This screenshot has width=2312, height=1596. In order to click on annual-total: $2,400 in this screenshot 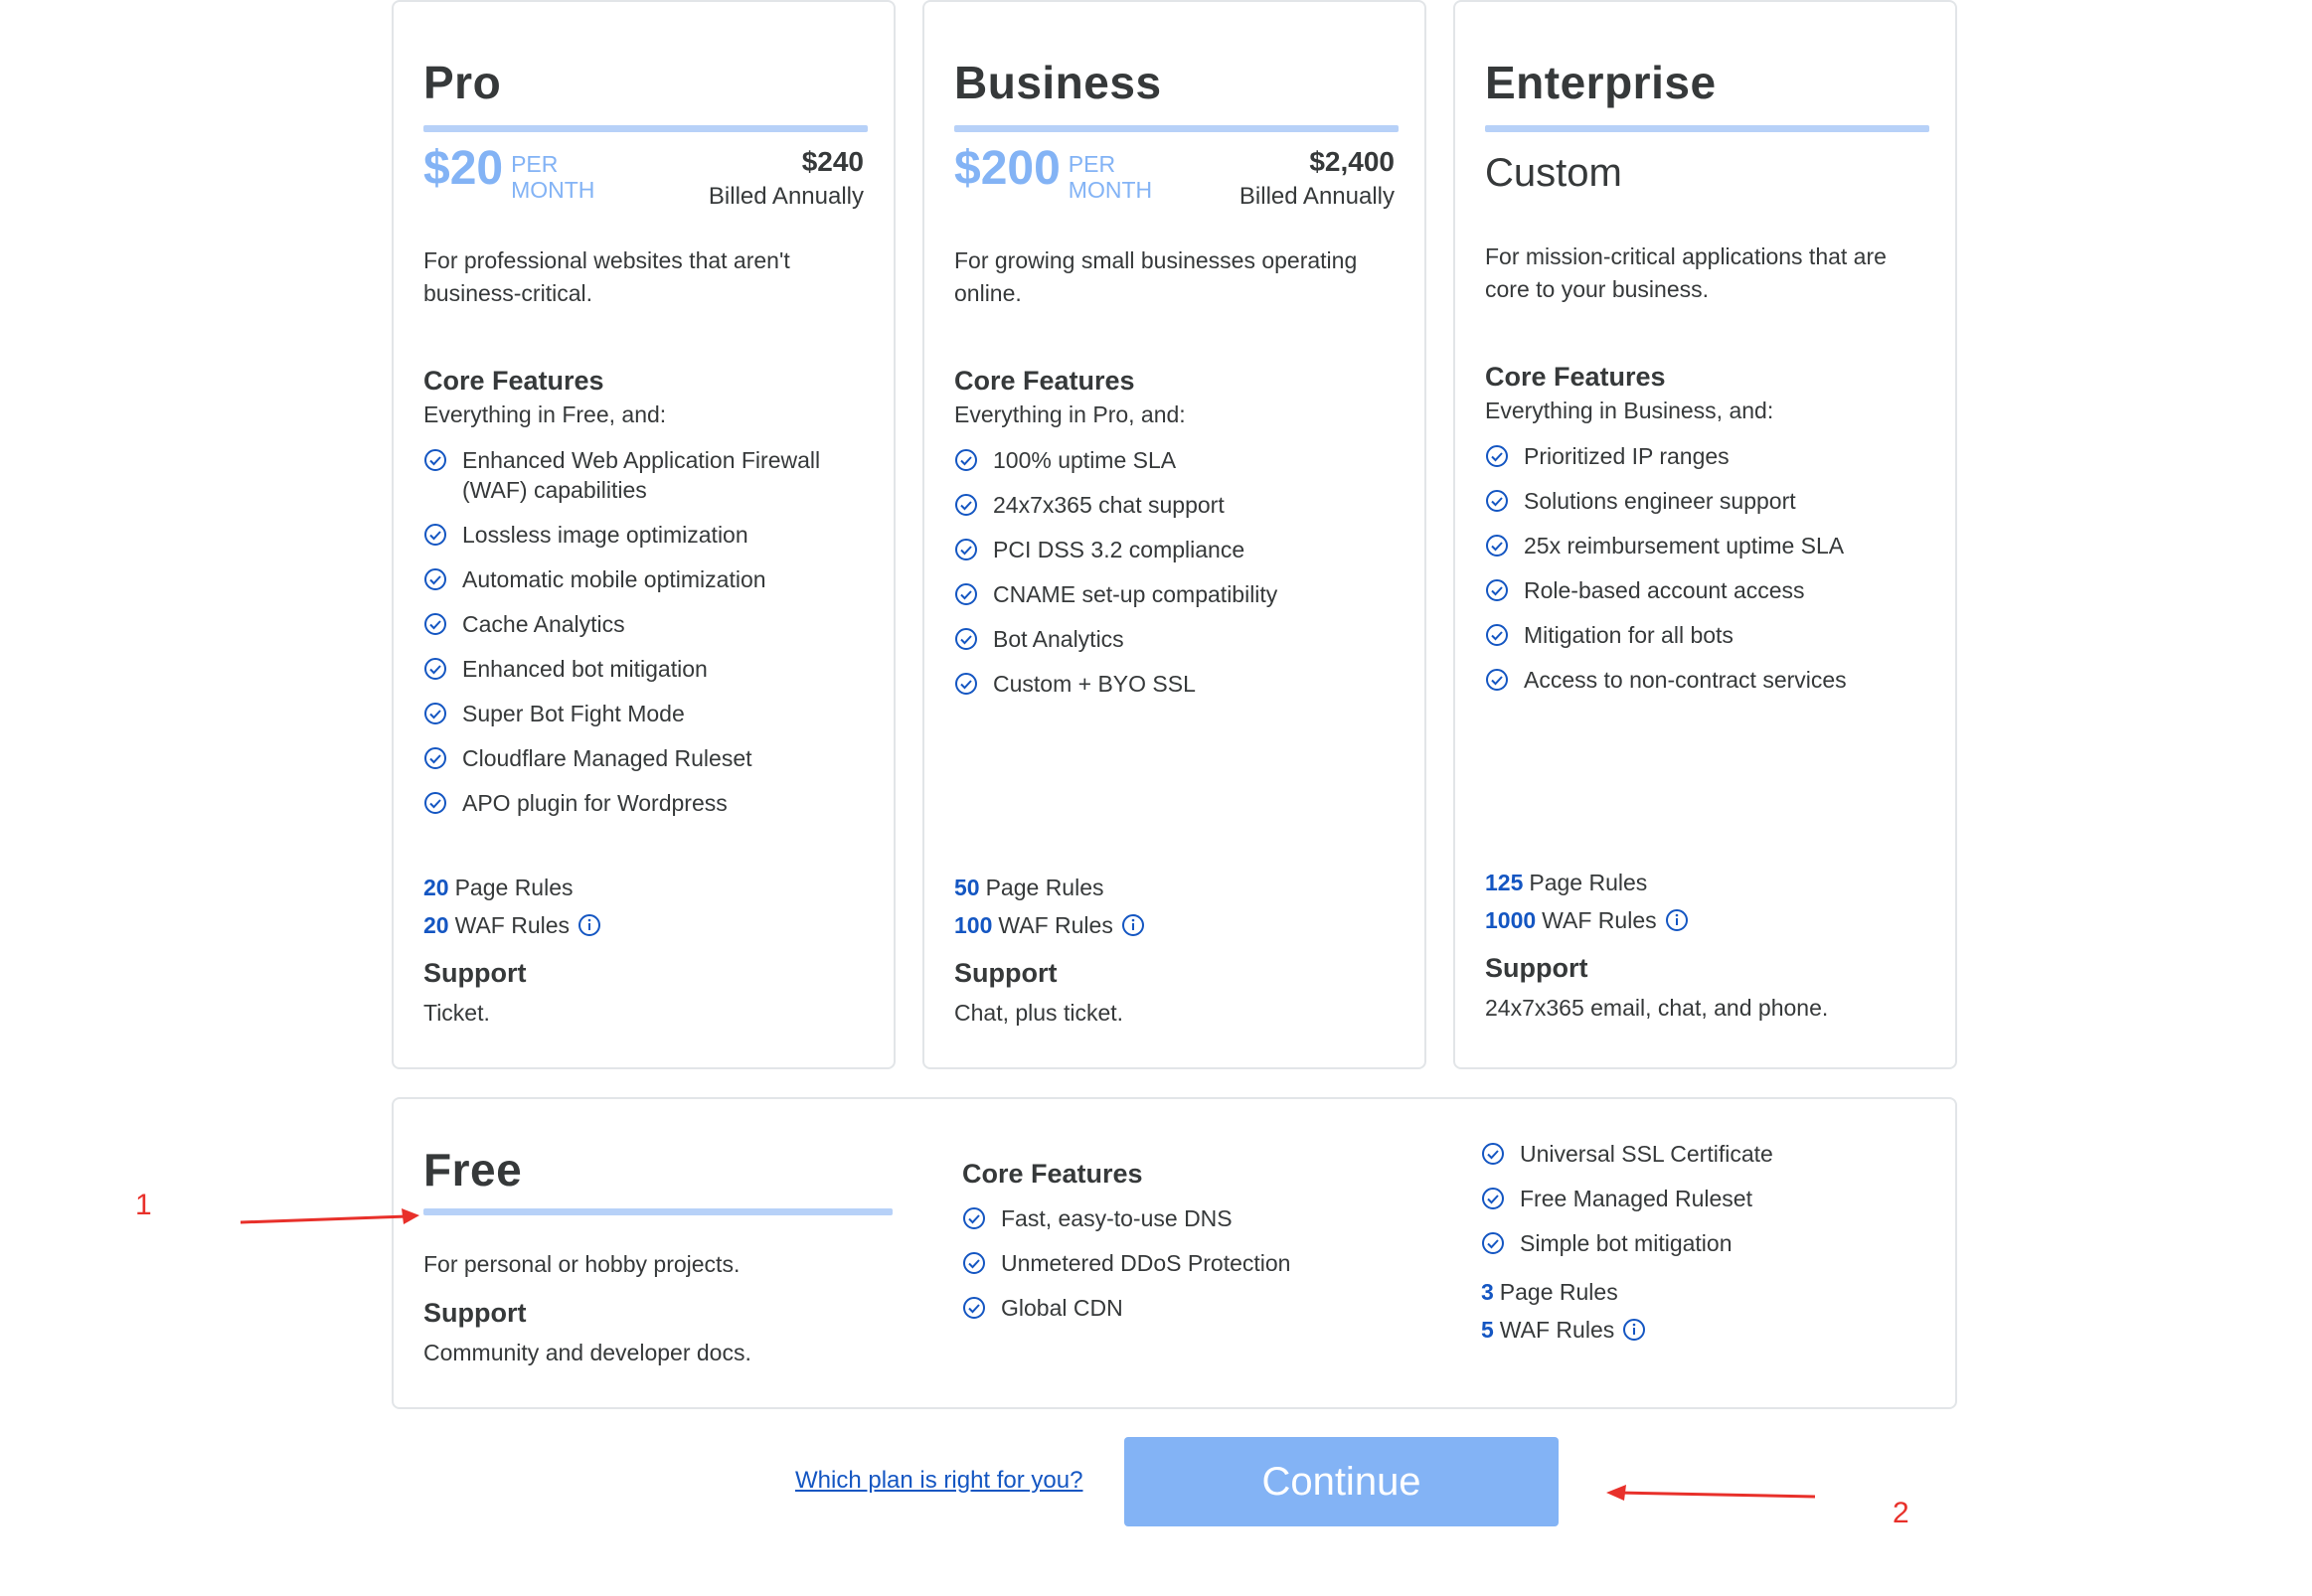, I will do `click(1352, 162)`.